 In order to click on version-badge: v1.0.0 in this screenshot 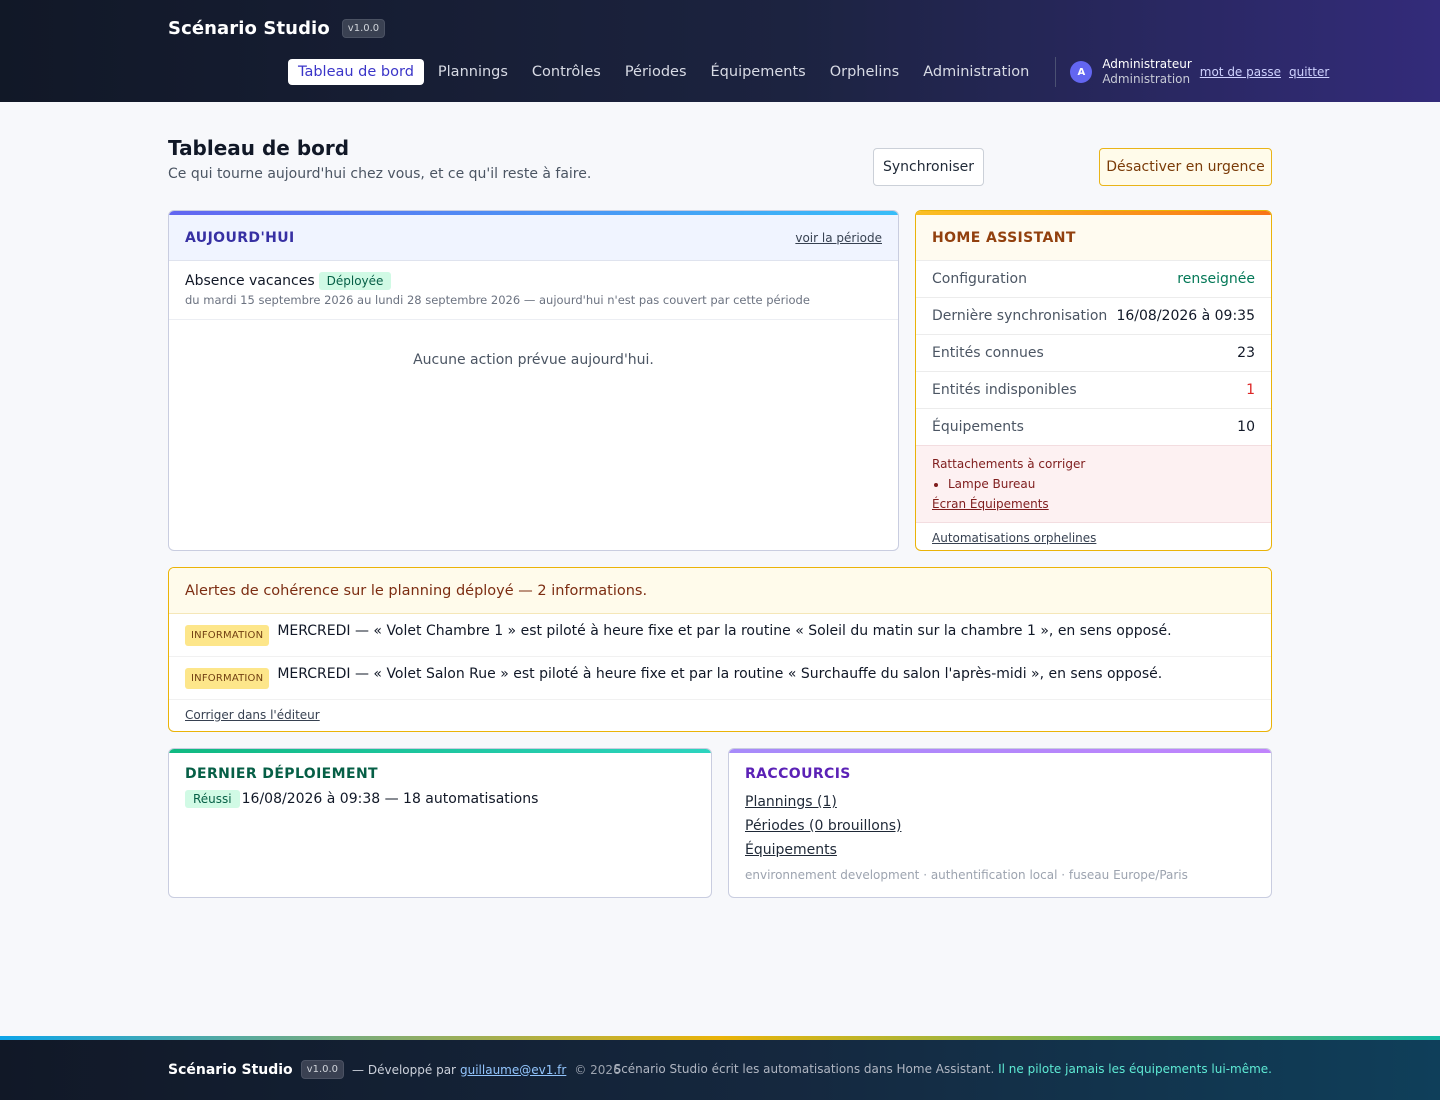, I will do `click(363, 28)`.